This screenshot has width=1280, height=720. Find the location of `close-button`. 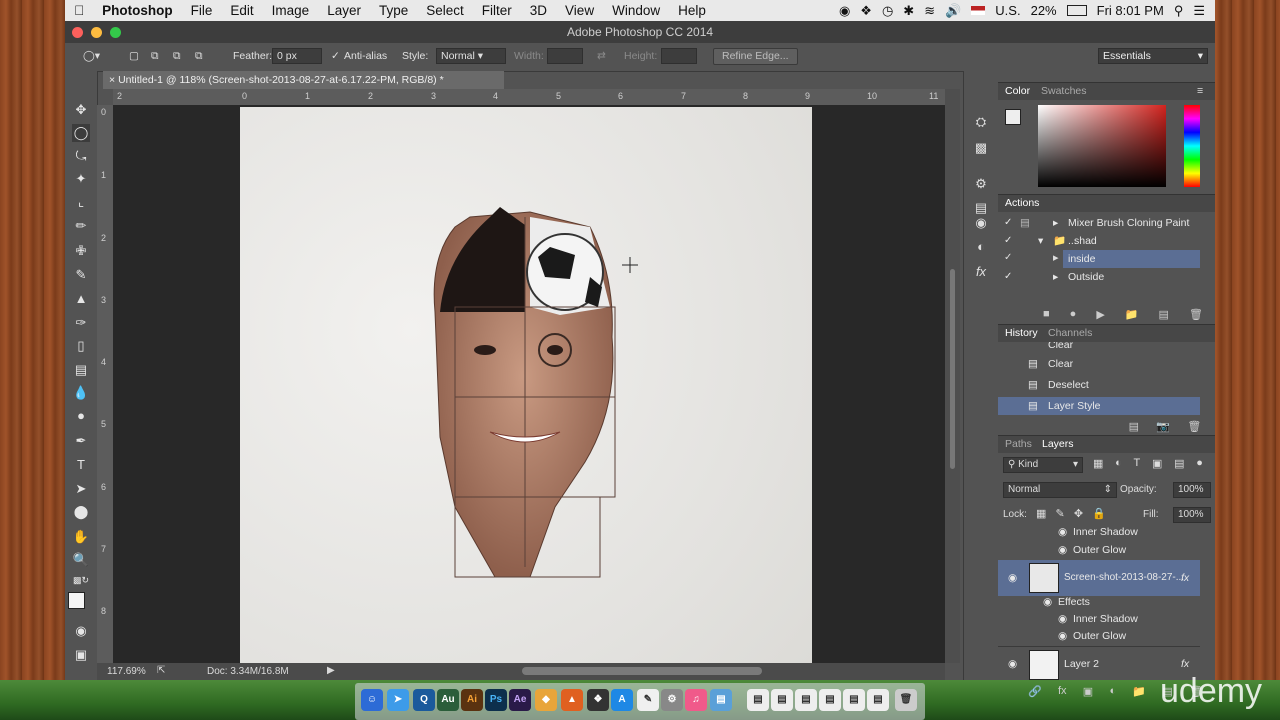

close-button is located at coordinates (77, 32).